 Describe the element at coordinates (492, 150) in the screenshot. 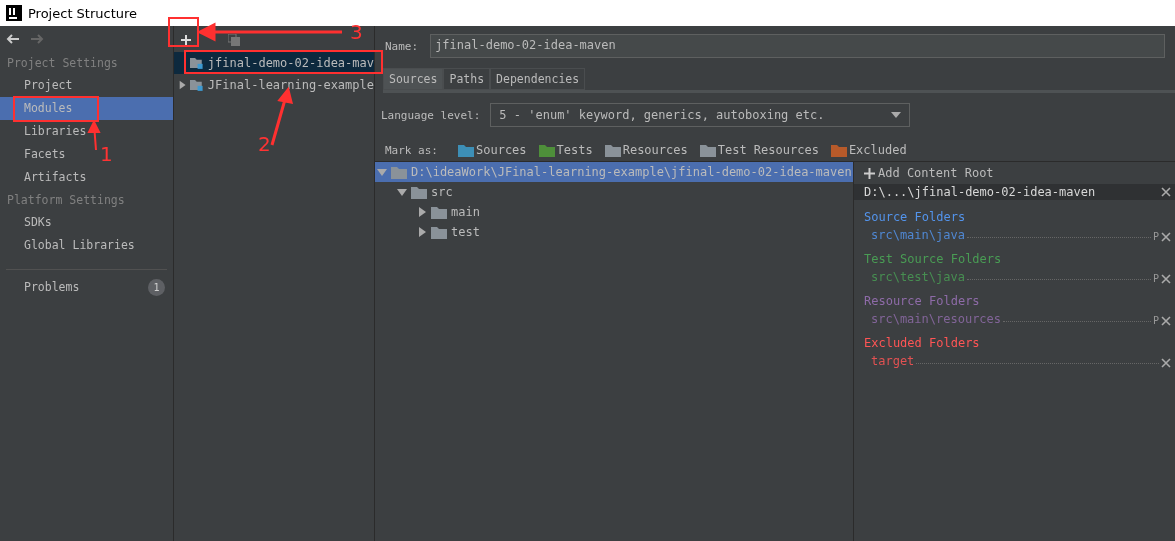

I see `mark-as-button: Sources` at that location.